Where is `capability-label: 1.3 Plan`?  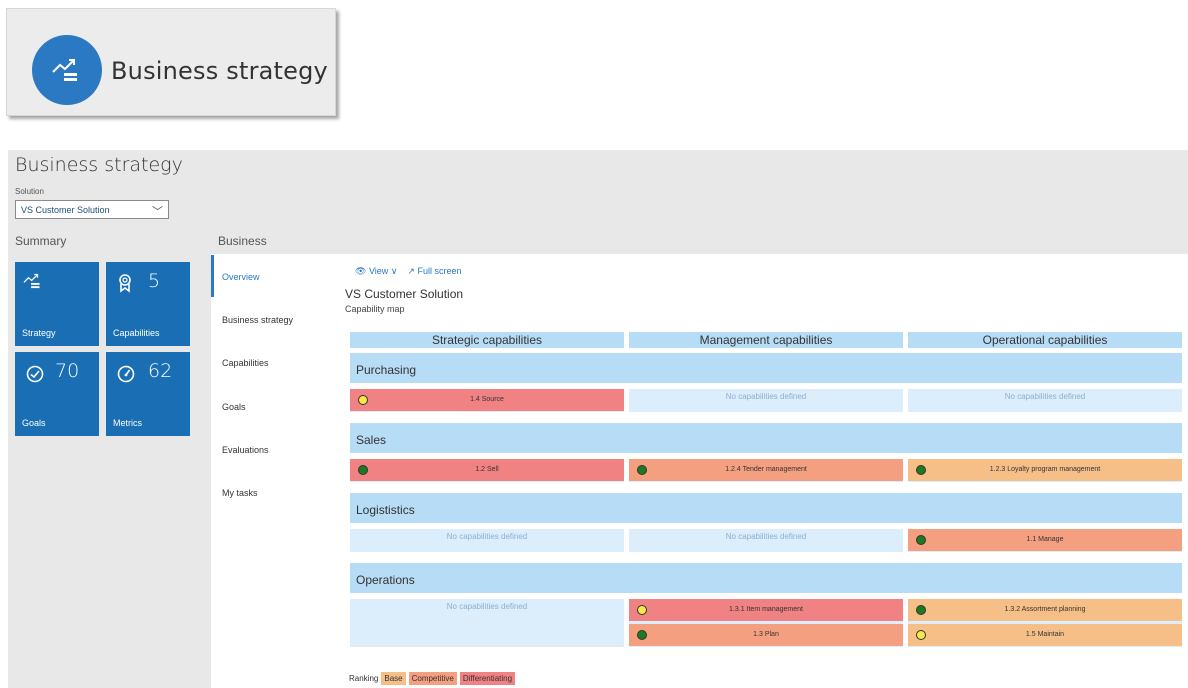 capability-label: 1.3 Plan is located at coordinates (766, 634).